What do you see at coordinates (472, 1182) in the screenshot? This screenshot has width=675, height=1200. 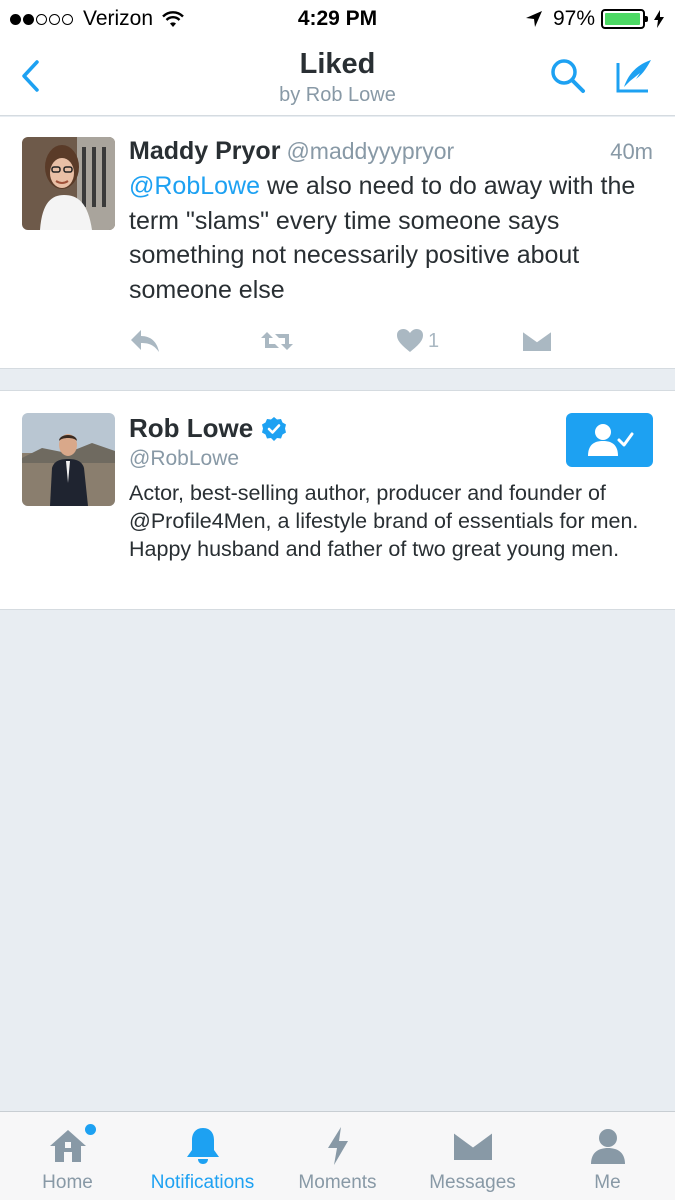 I see `tab-messages-label: Messages` at bounding box center [472, 1182].